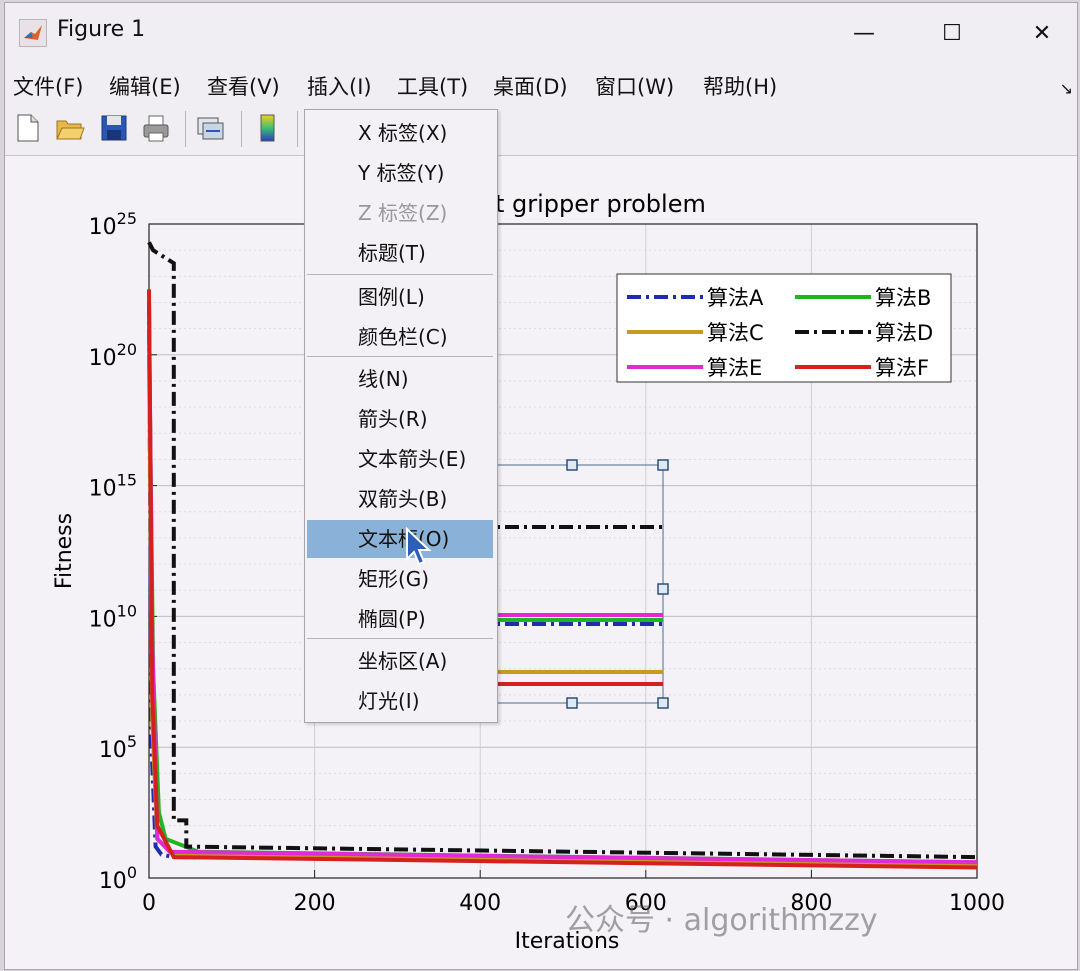  What do you see at coordinates (1066, 88) in the screenshot?
I see `menu-overflow-icon: ↘` at bounding box center [1066, 88].